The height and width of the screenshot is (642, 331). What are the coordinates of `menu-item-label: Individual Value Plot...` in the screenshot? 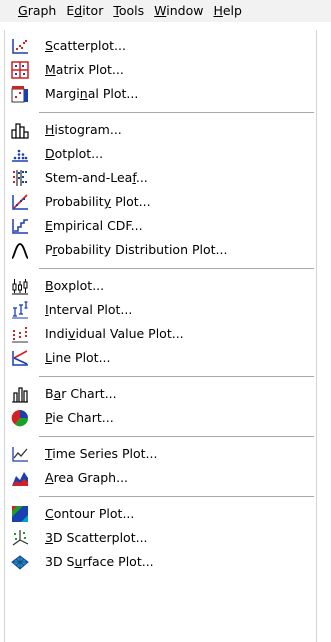 It's located at (114, 334).